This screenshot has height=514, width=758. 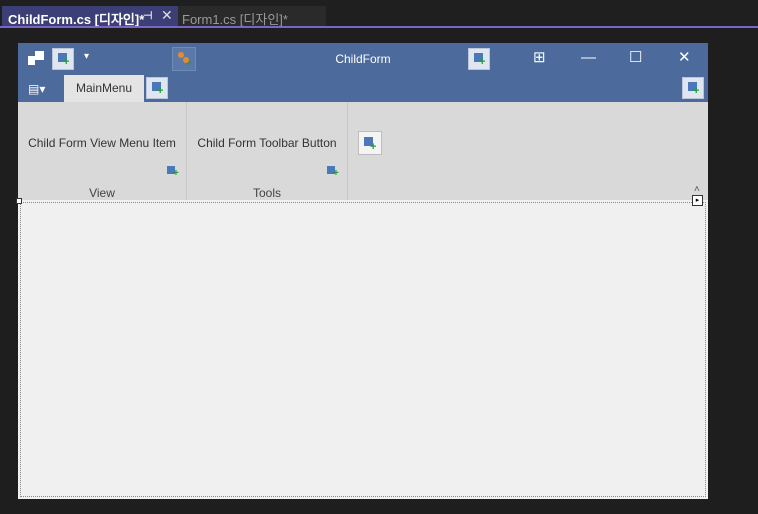 What do you see at coordinates (379, 27) in the screenshot?
I see `tab-accent-line` at bounding box center [379, 27].